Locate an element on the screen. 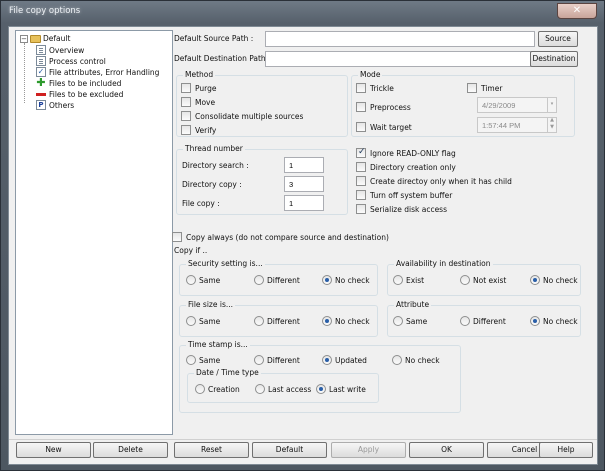 This screenshot has width=605, height=471. time-spinner-icon: ▲ ▼ is located at coordinates (551, 125).